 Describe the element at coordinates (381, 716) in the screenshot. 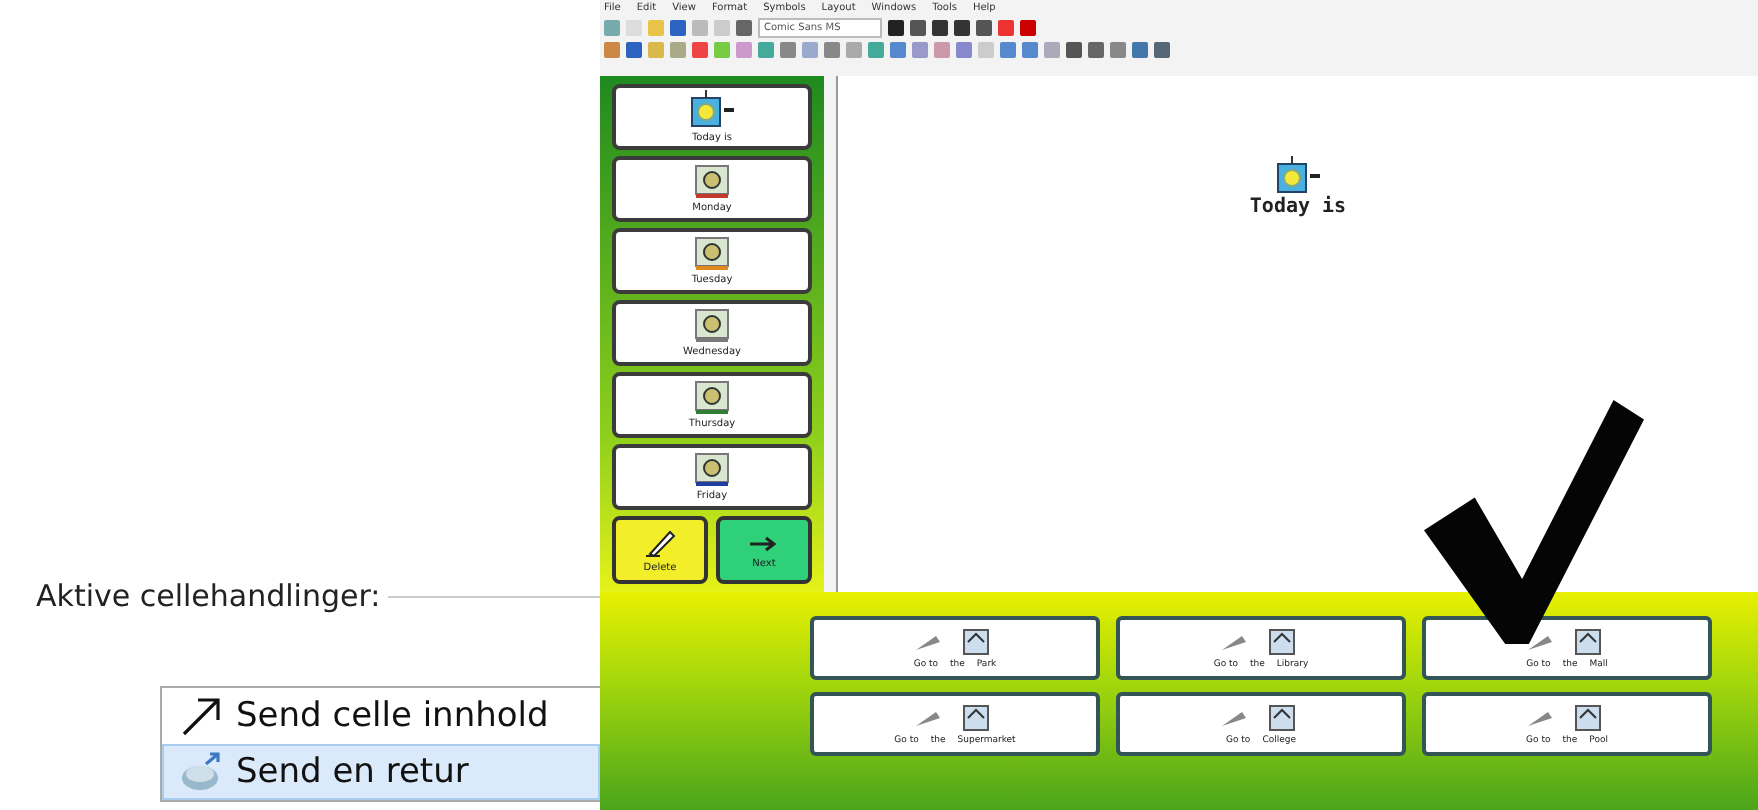

I see `action-item: Send celle innhold` at that location.